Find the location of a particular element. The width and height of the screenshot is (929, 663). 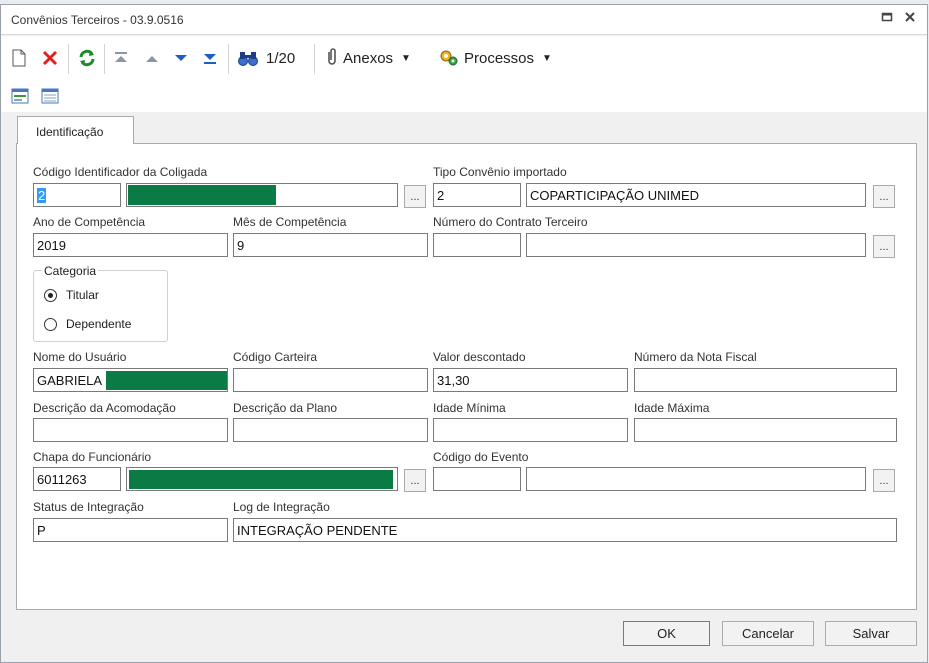

attachments-menu: Anexos ▼ is located at coordinates (368, 58).